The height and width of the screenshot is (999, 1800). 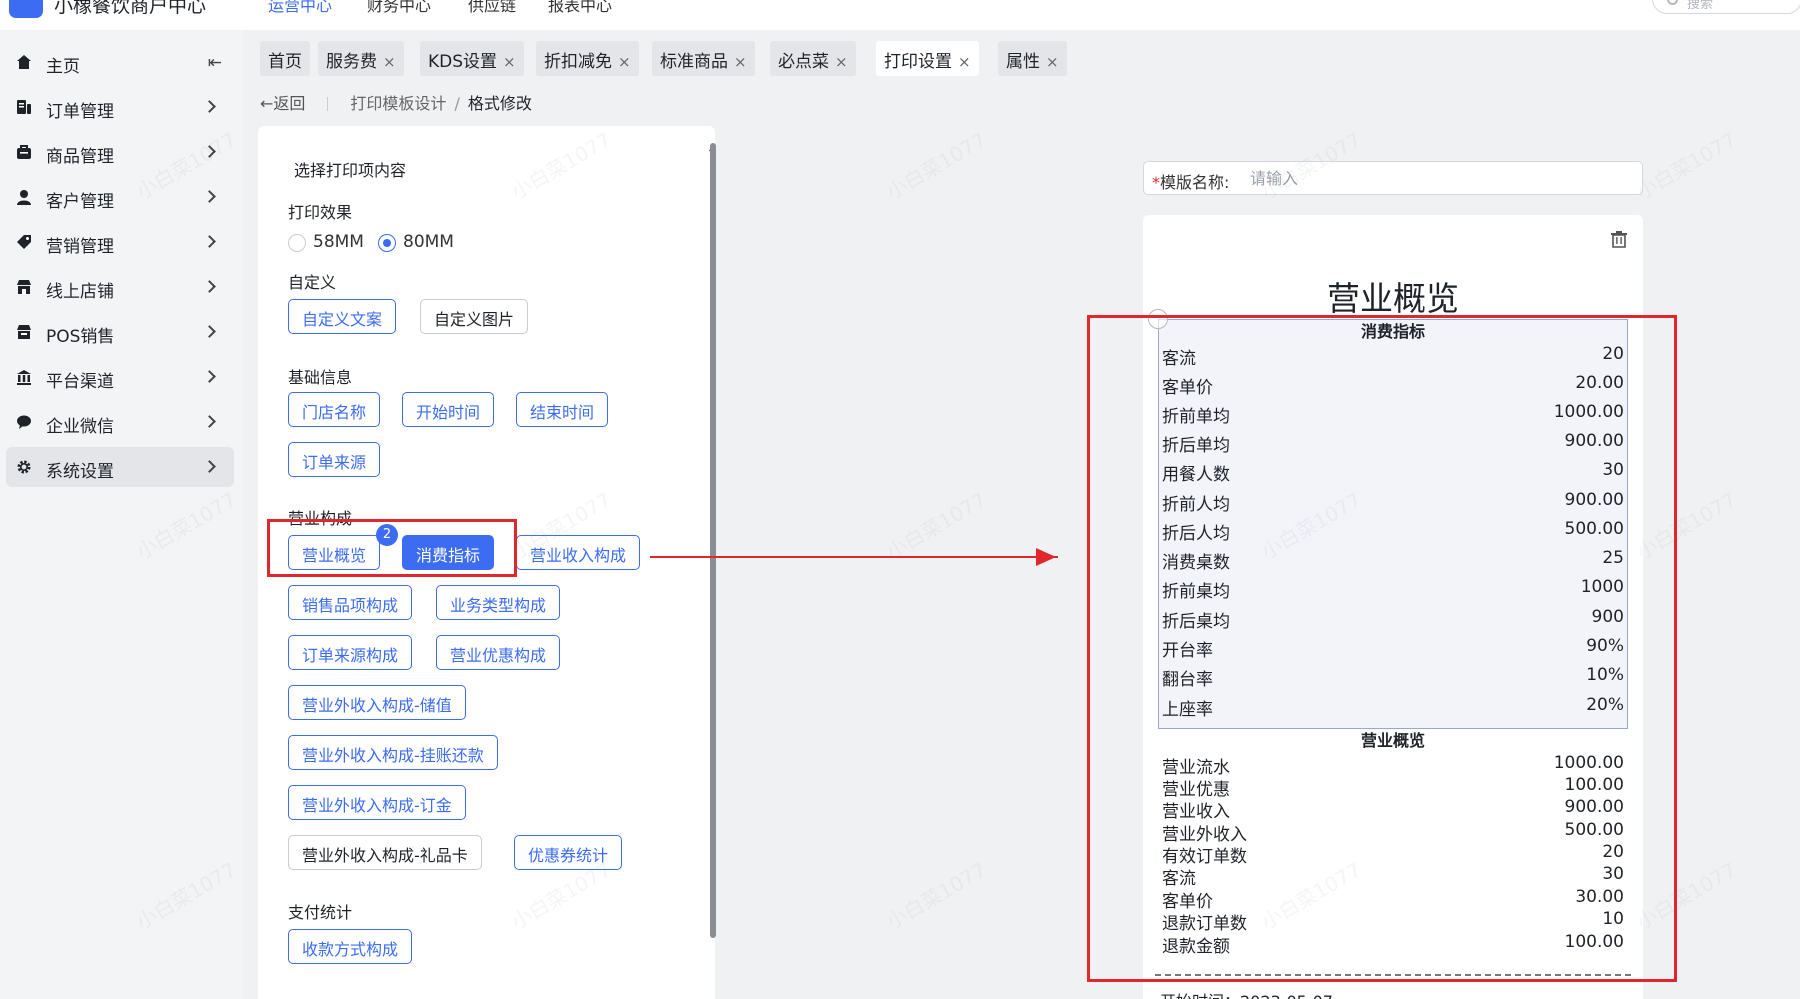 I want to click on tab-standard-goods: 标准商品 ×, so click(x=703, y=58).